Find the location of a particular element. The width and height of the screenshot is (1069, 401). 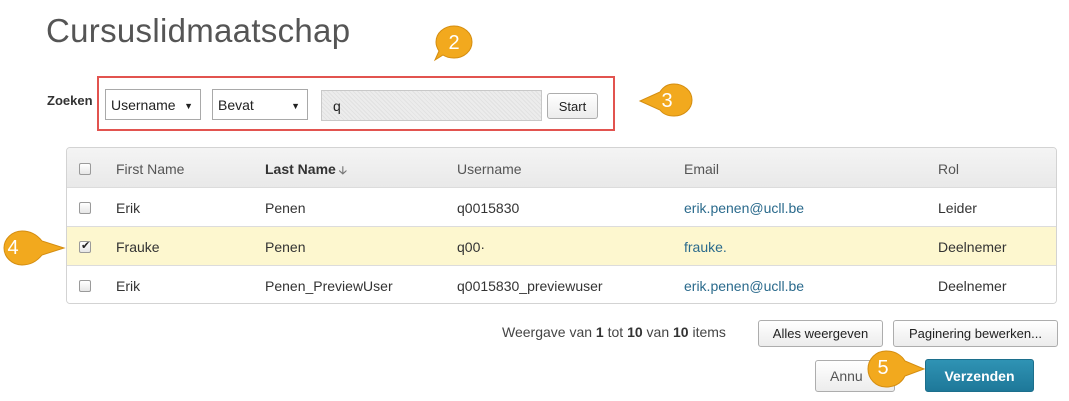

step-marker-2: 2 is located at coordinates (454, 43).